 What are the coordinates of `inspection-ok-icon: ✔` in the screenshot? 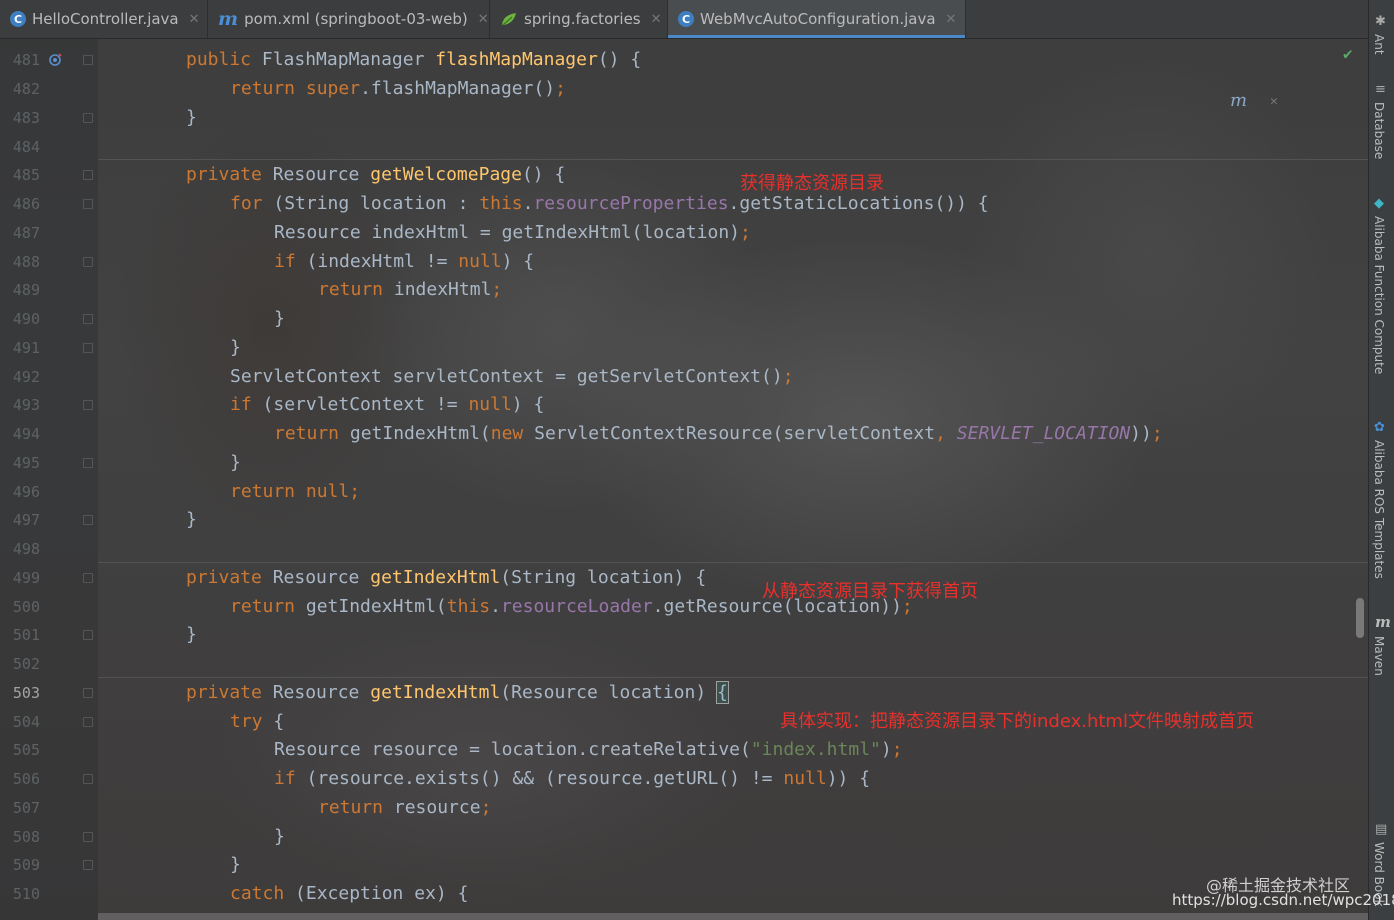 It's located at (1348, 53).